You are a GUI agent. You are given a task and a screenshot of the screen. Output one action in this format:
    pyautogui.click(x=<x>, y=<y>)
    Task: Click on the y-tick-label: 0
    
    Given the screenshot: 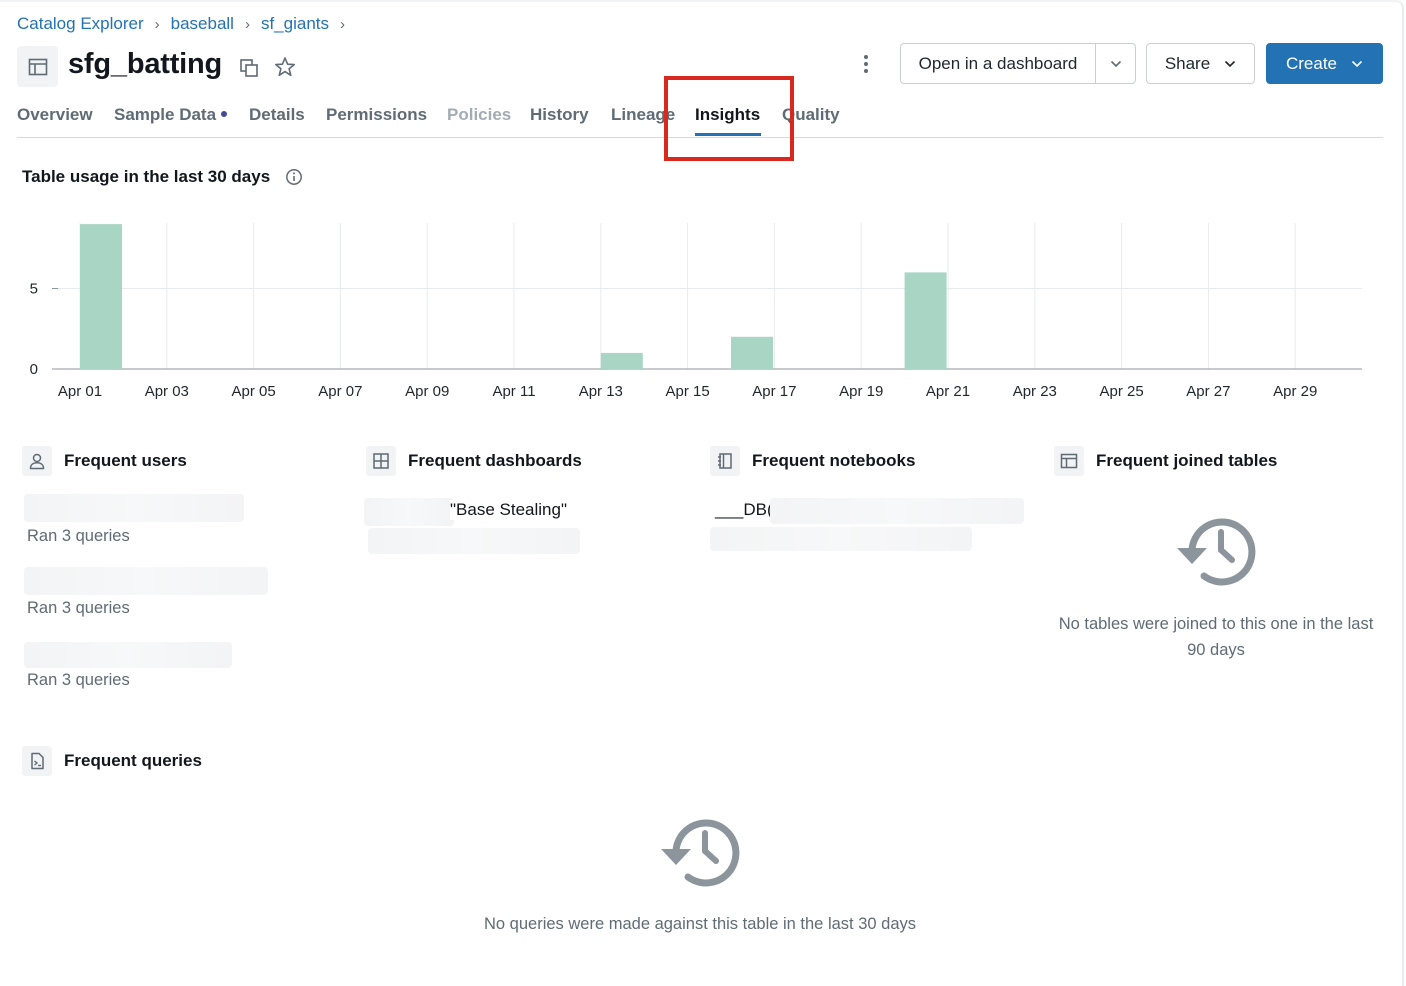 What is the action you would take?
    pyautogui.click(x=34, y=369)
    